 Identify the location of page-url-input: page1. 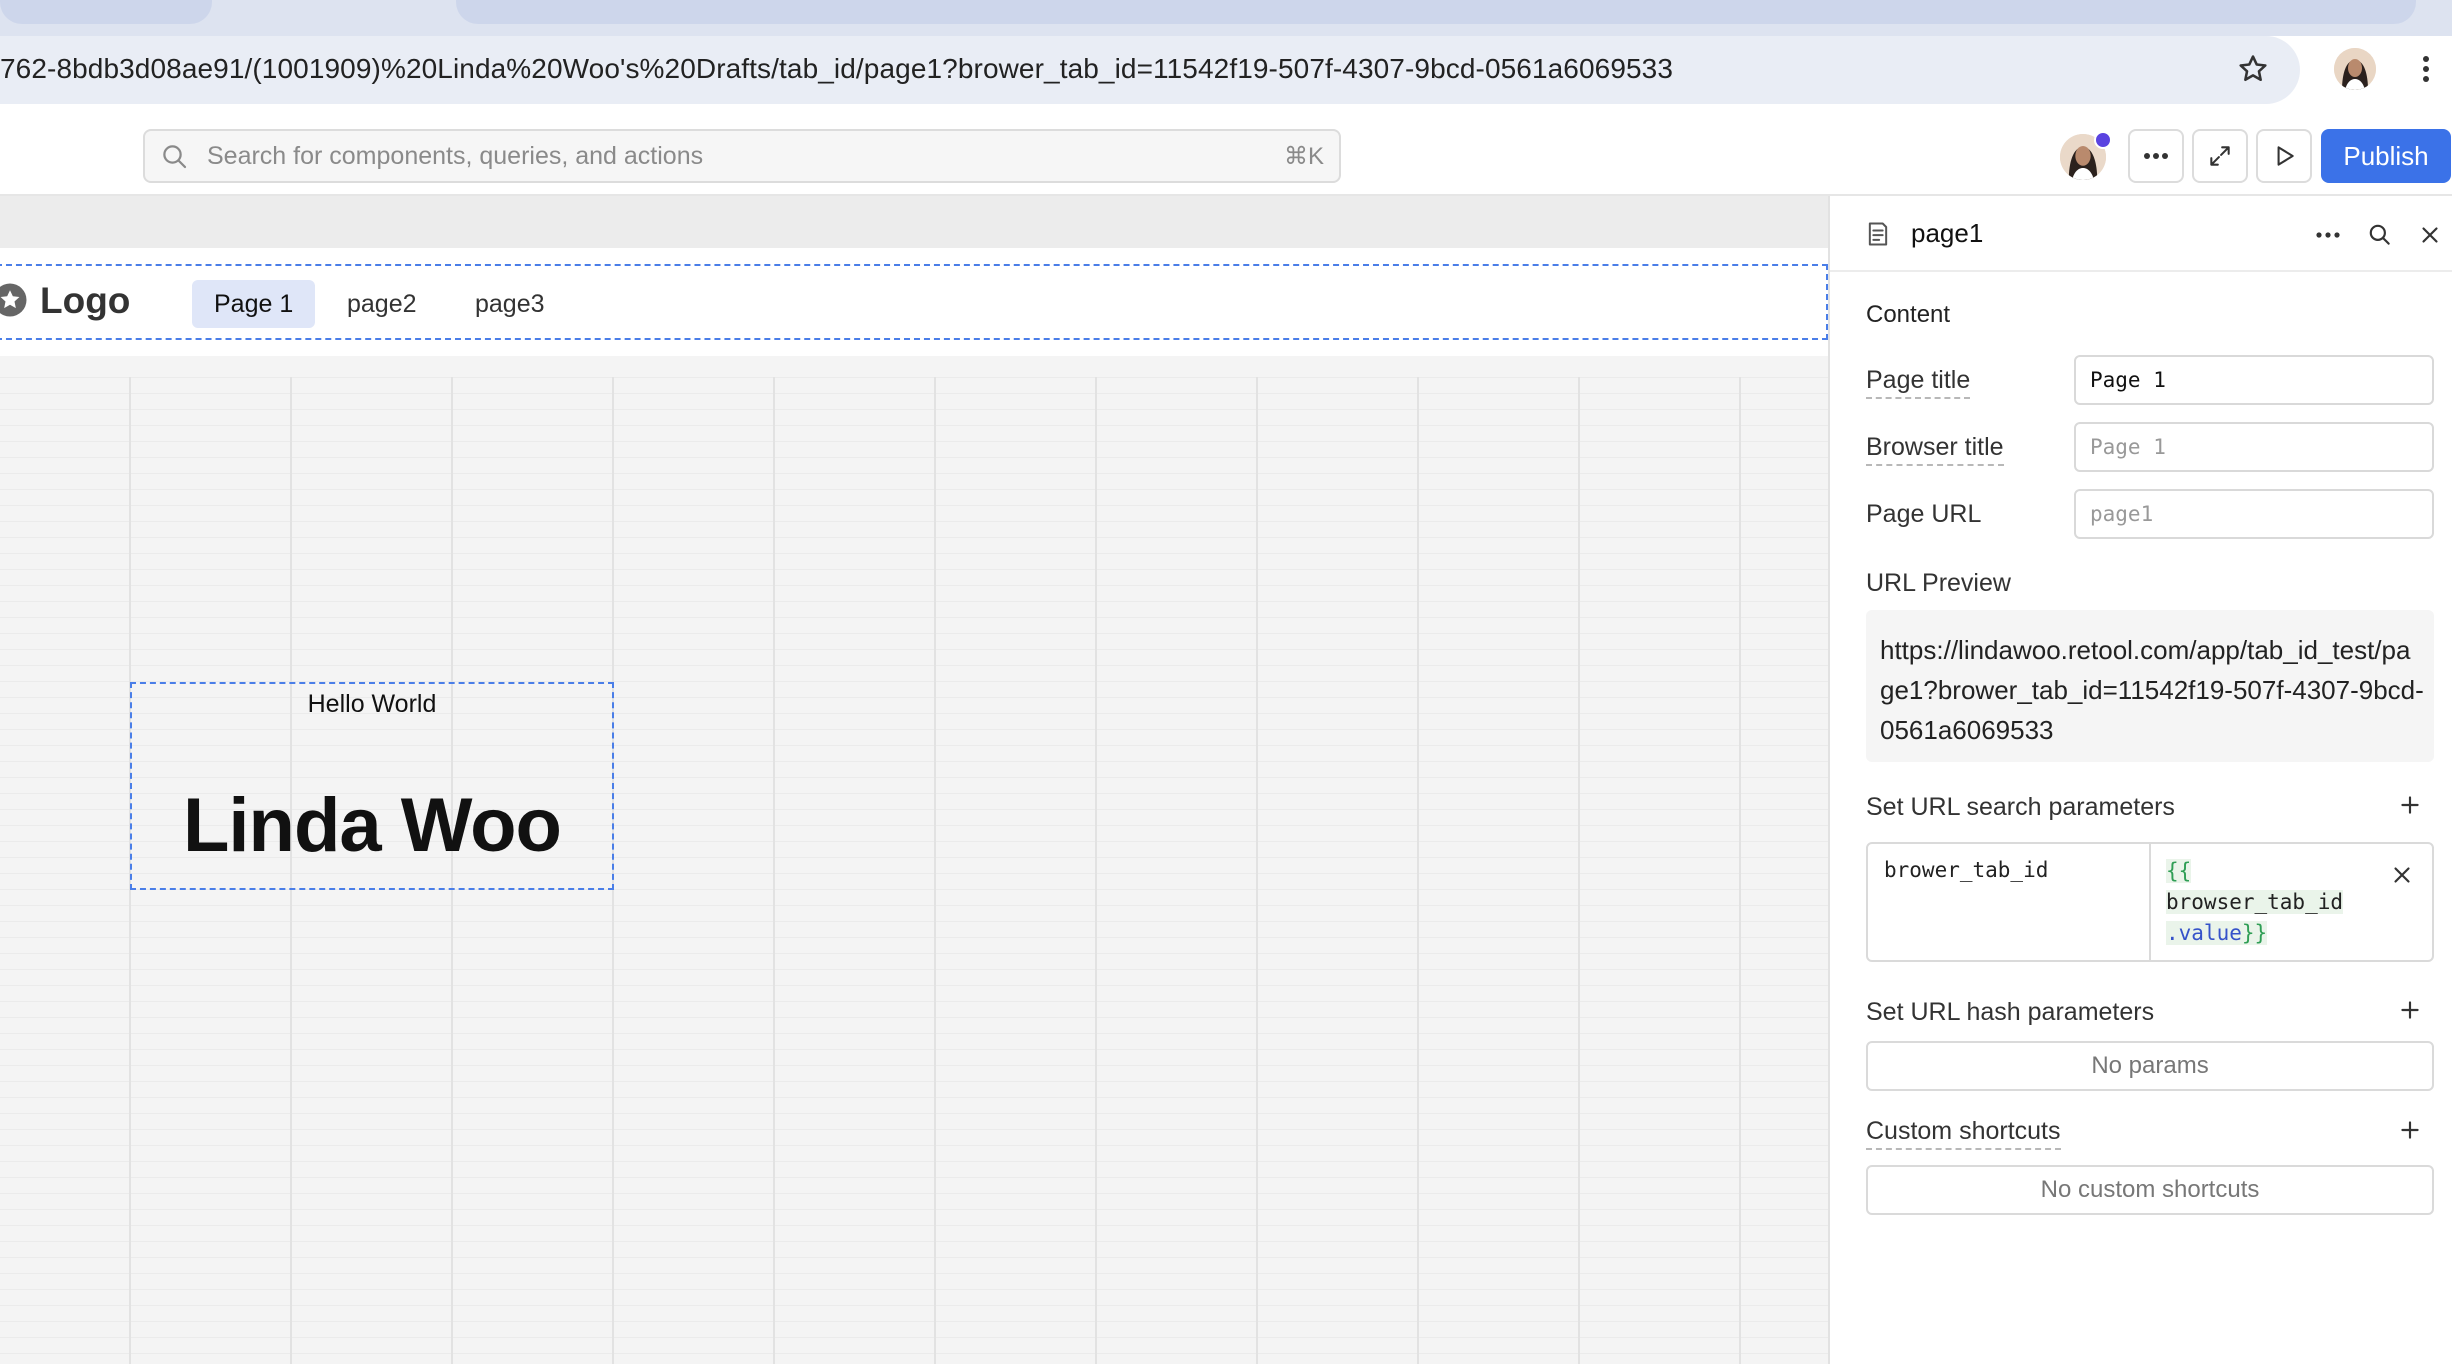
(2254, 514).